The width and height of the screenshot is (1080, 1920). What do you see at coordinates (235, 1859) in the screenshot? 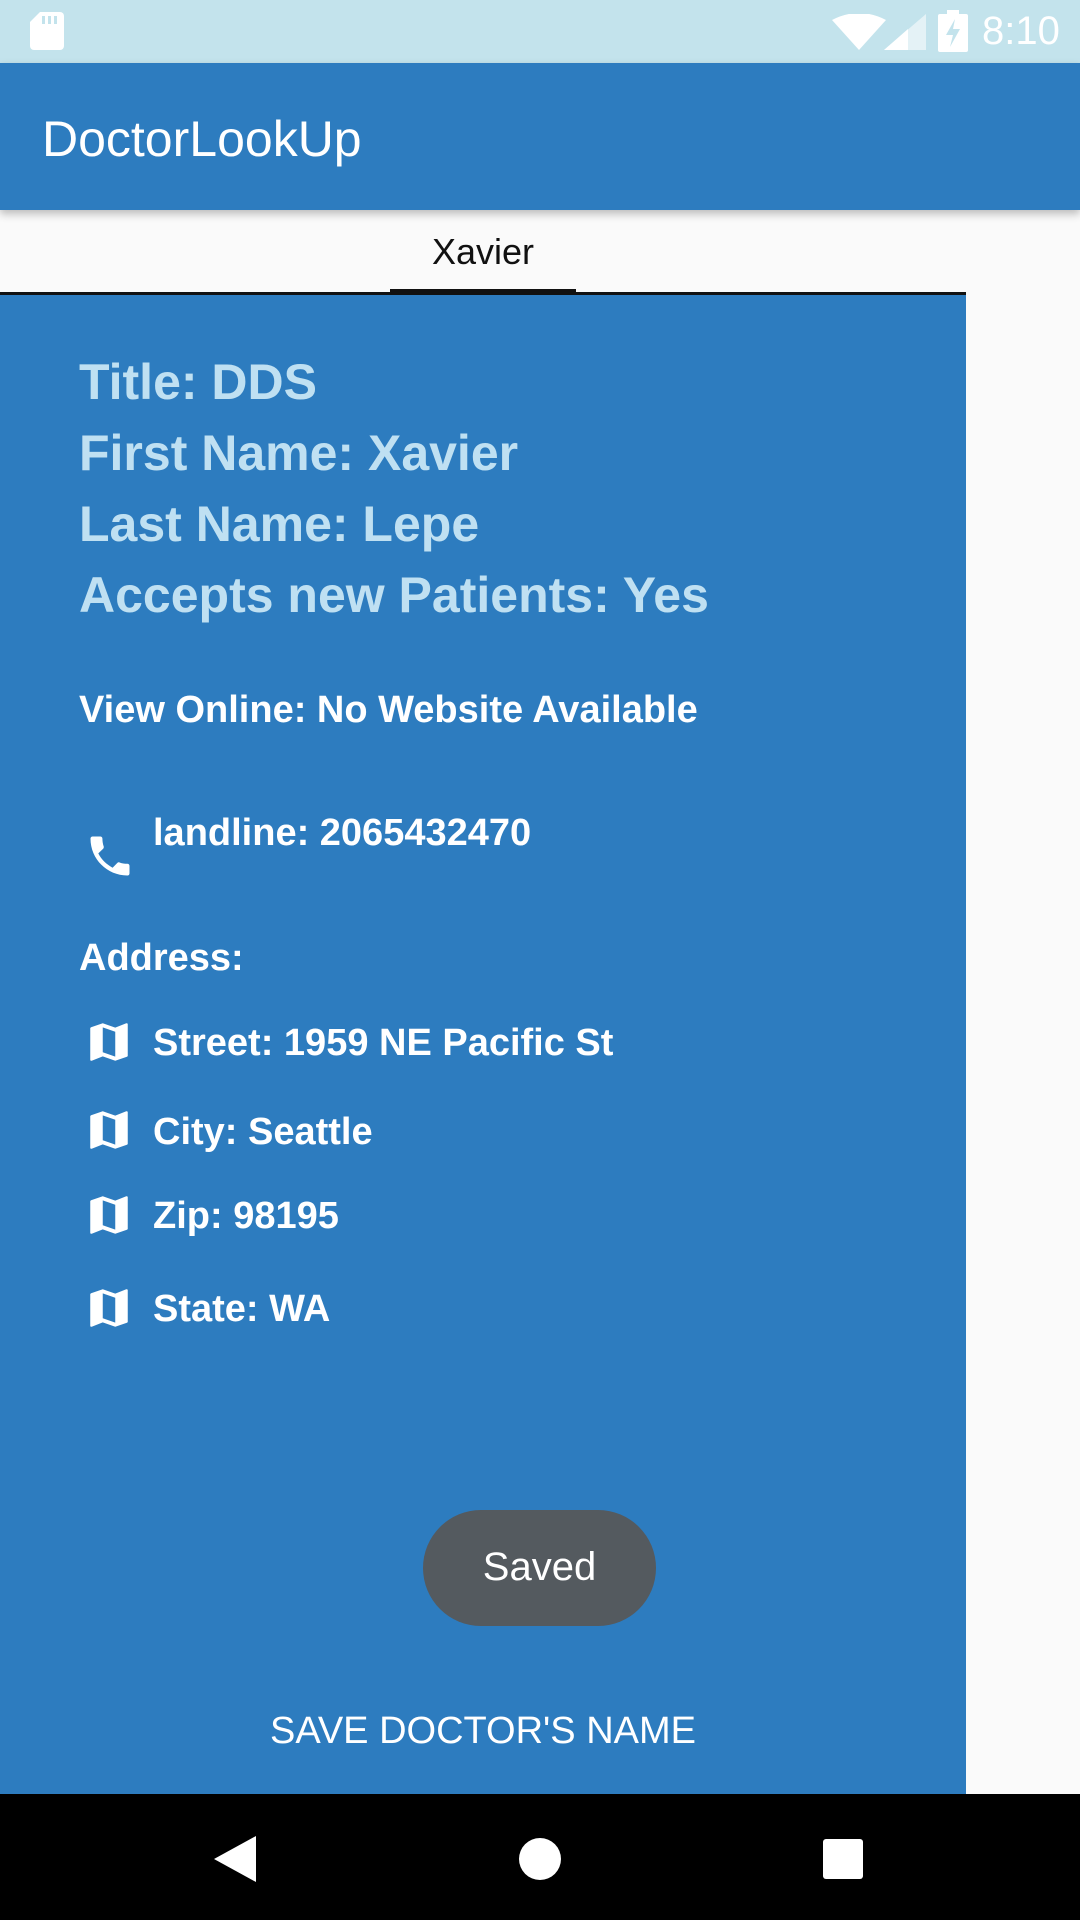
I see `back-icon` at bounding box center [235, 1859].